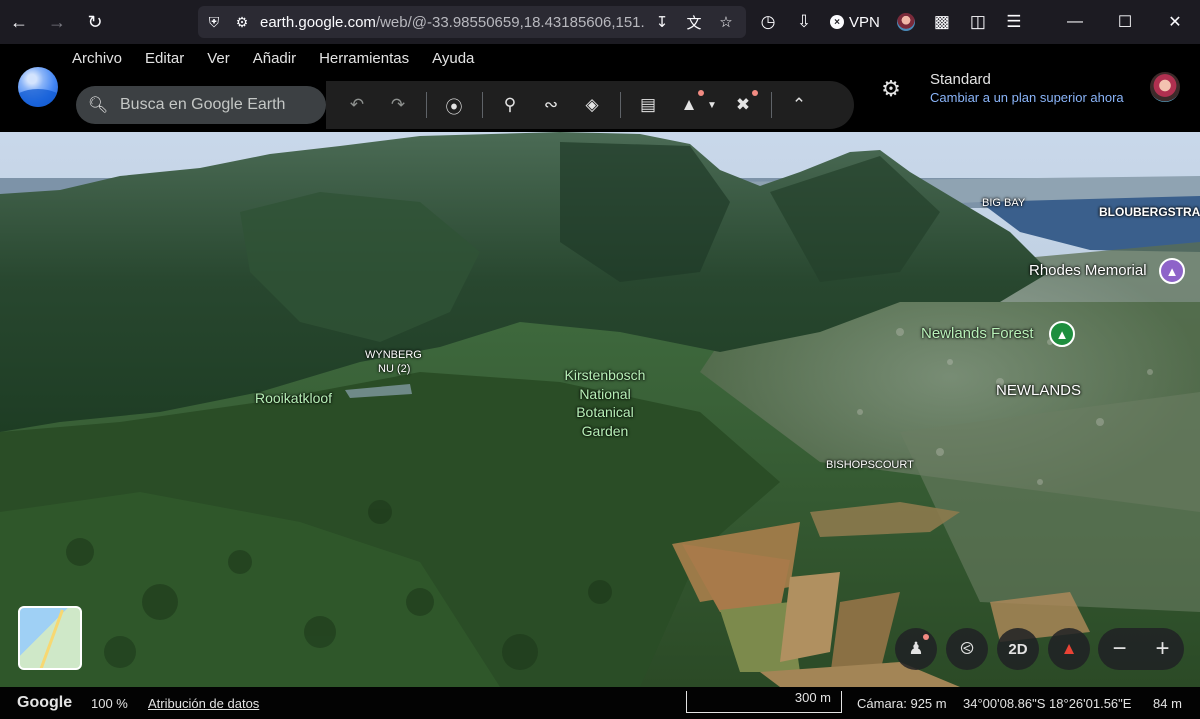 This screenshot has width=1200, height=719. Describe the element at coordinates (203, 703) in the screenshot. I see `data-attribution-link: Atribución de datos` at that location.